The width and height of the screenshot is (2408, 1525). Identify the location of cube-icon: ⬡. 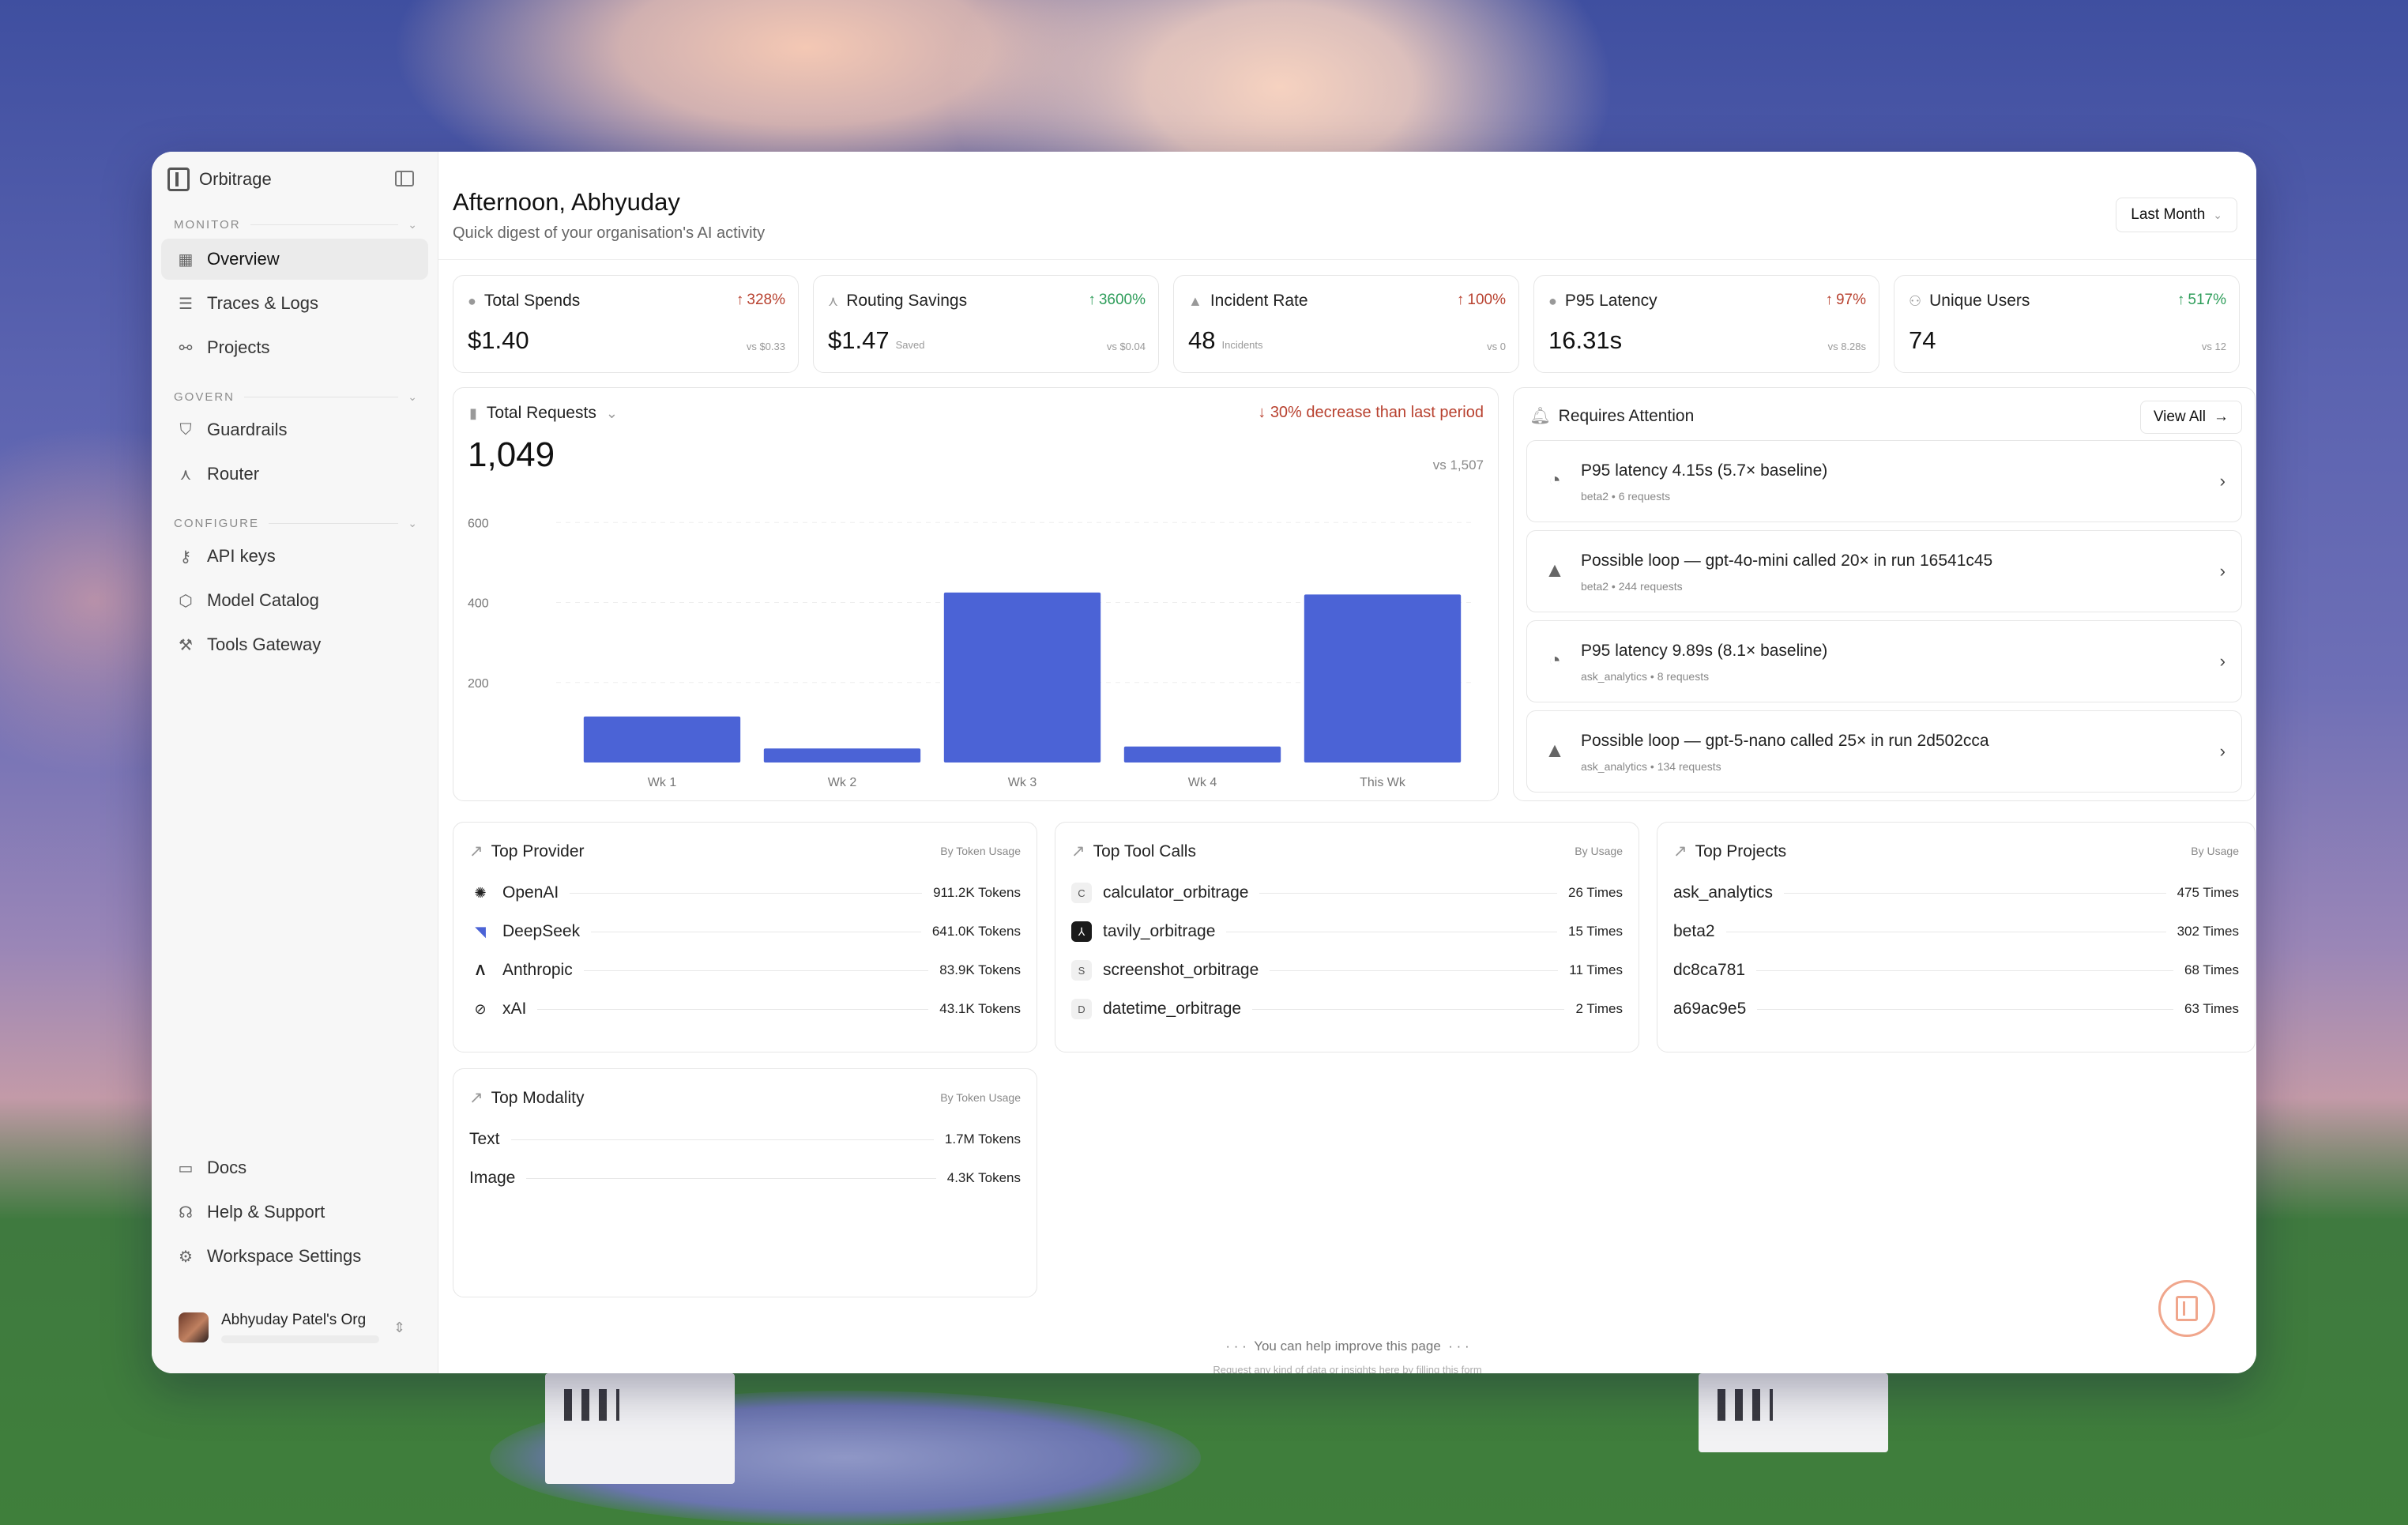
(186, 601).